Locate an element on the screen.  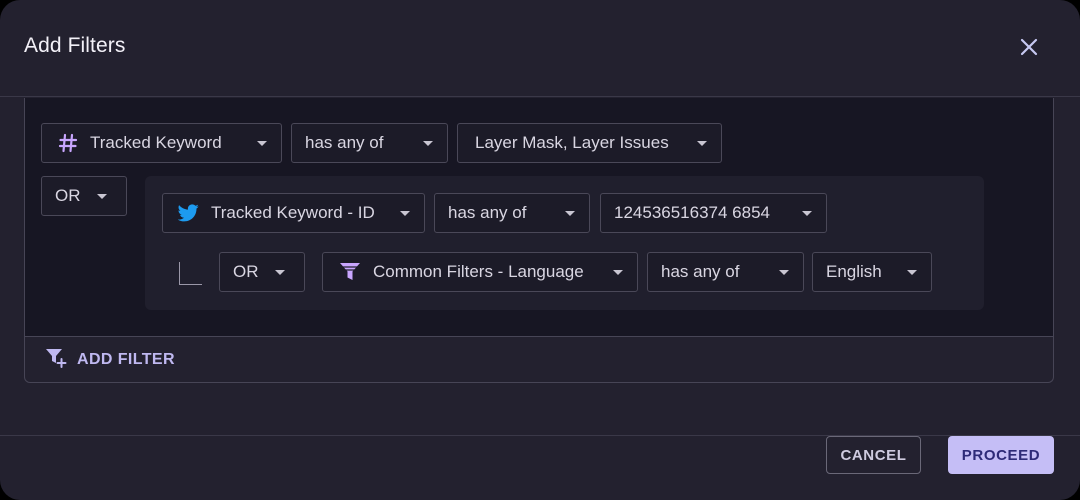
twitter-icon is located at coordinates (188, 213).